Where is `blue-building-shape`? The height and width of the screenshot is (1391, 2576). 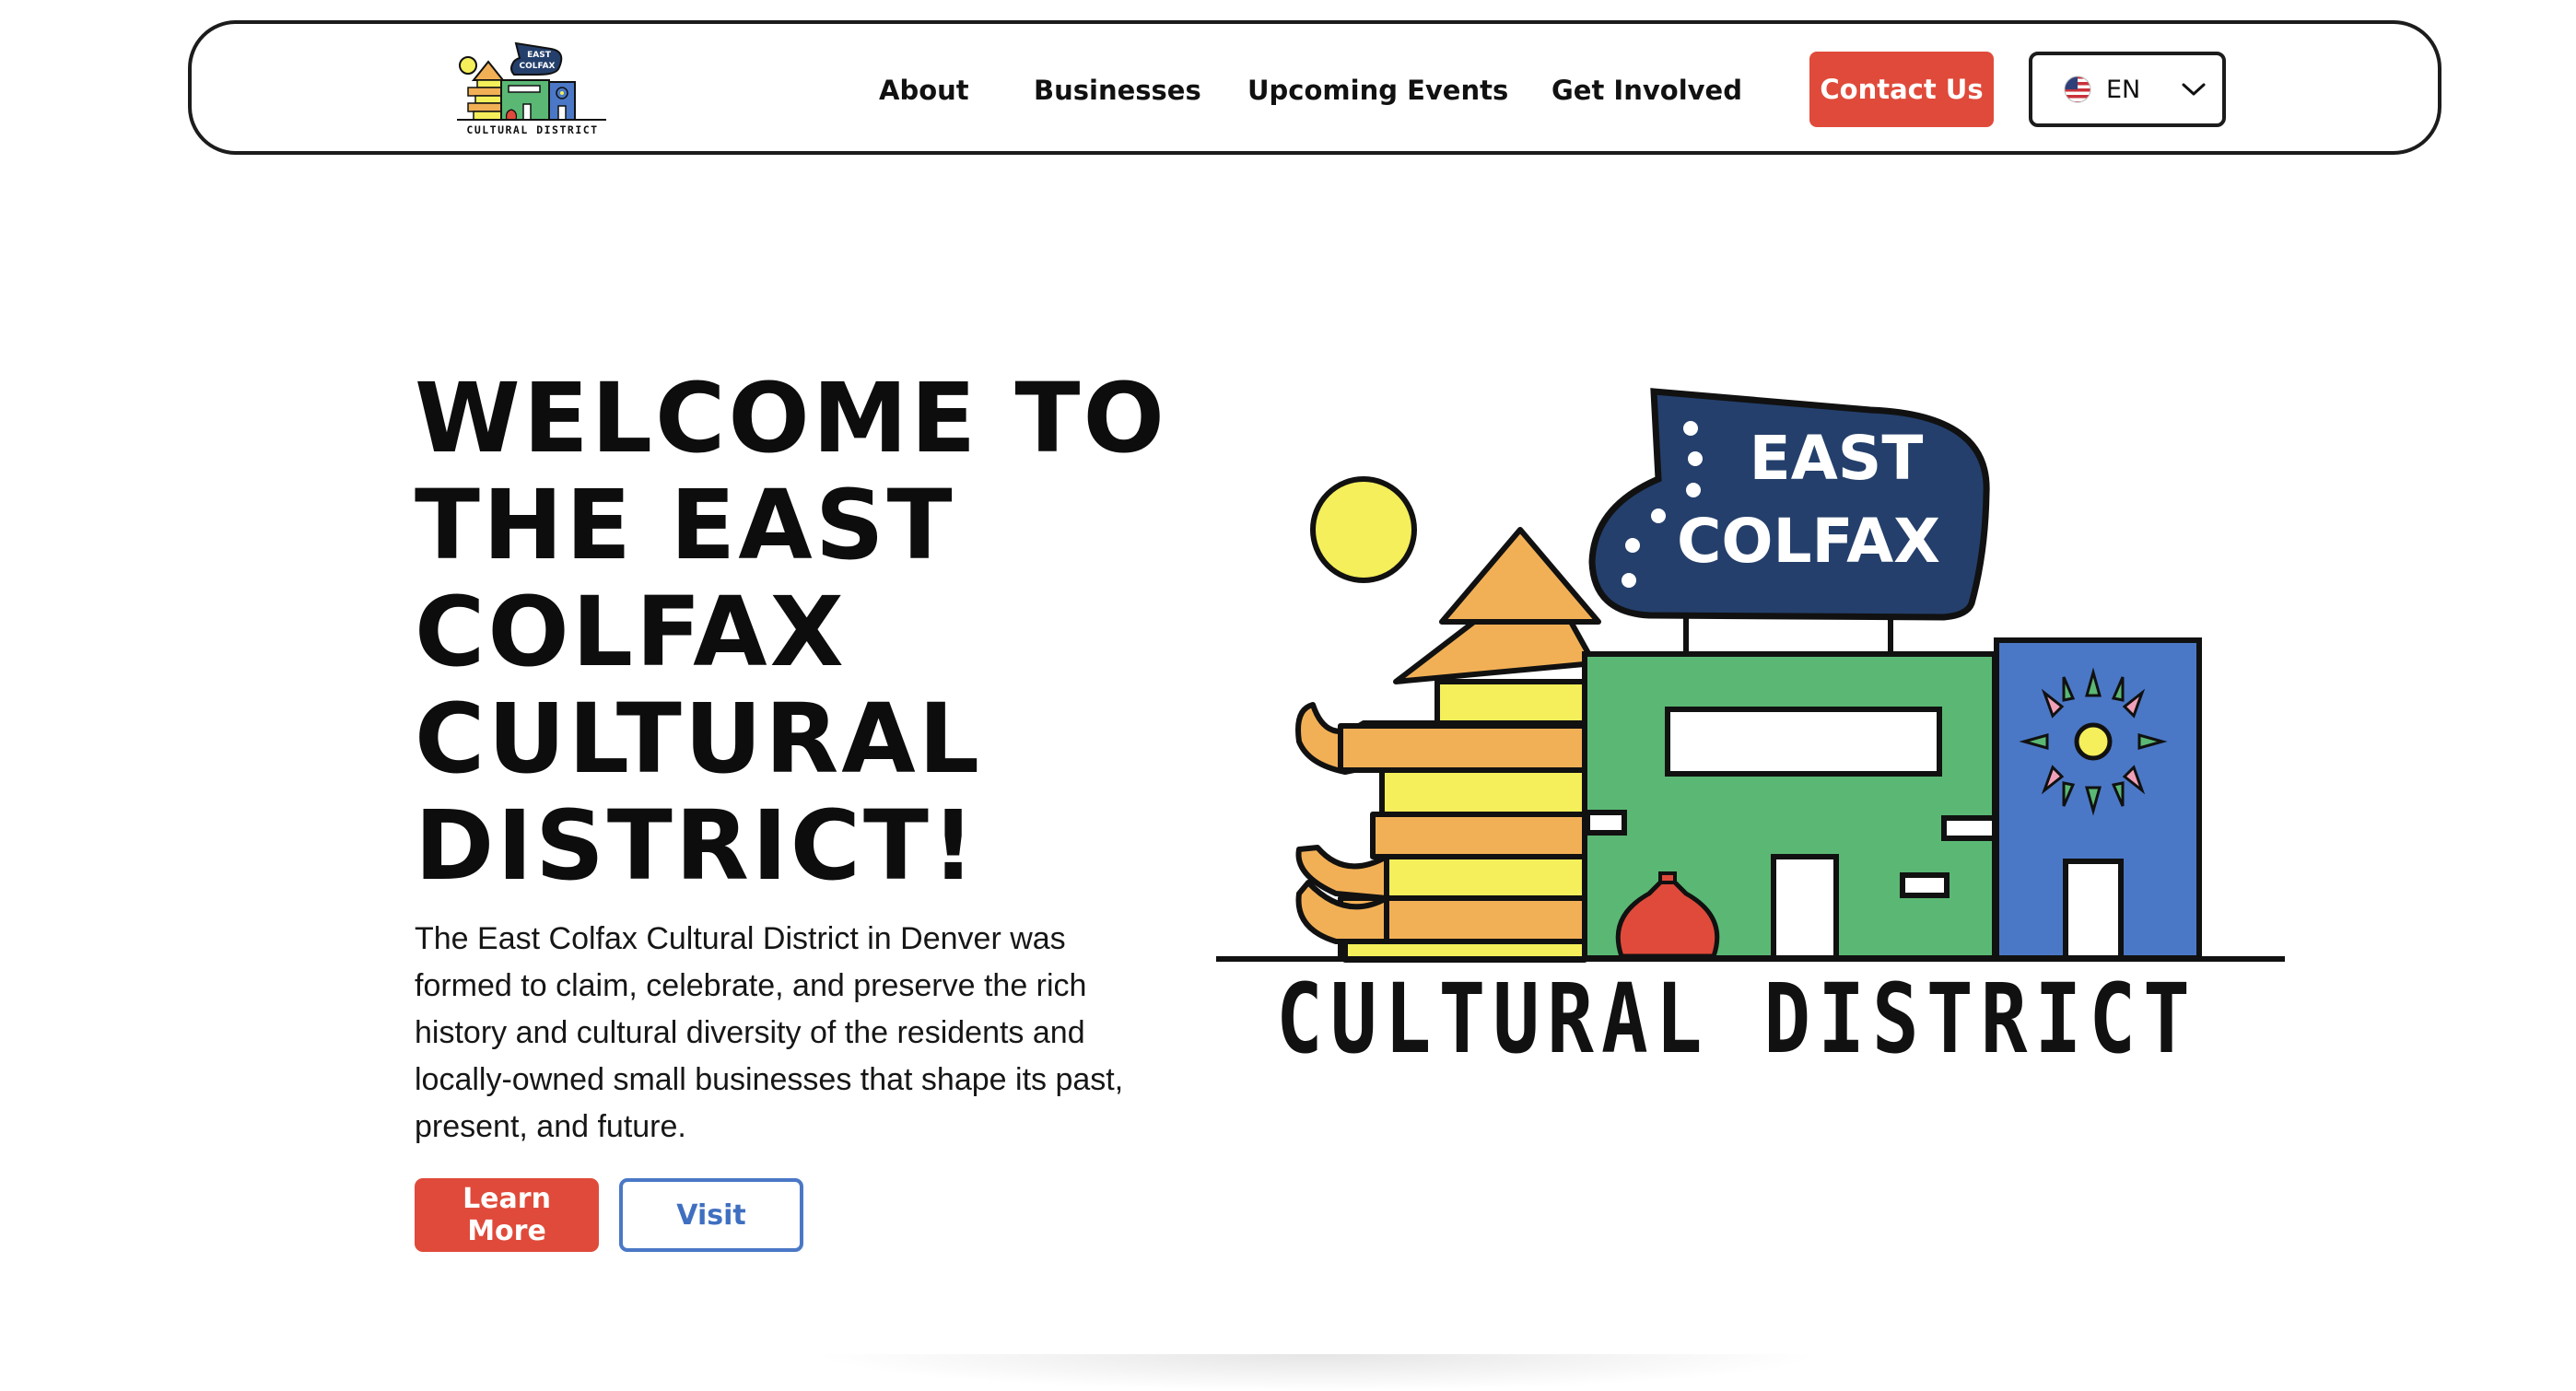 blue-building-shape is located at coordinates (2098, 799).